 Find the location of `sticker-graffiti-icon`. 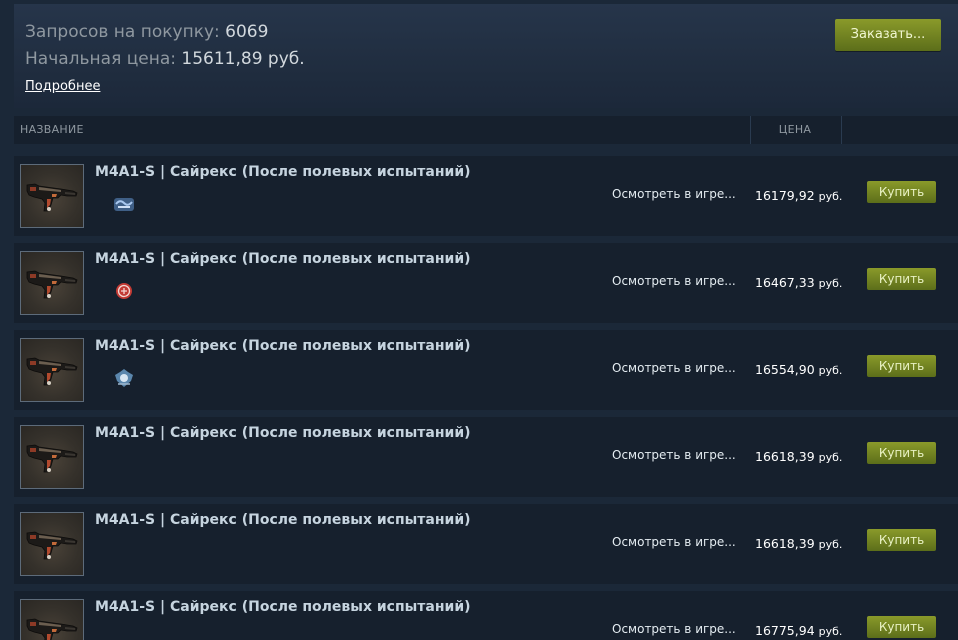

sticker-graffiti-icon is located at coordinates (124, 204).